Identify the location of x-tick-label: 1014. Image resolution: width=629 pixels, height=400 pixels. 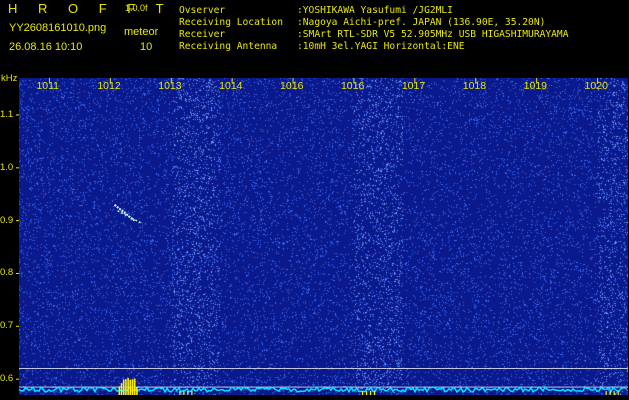
(231, 86).